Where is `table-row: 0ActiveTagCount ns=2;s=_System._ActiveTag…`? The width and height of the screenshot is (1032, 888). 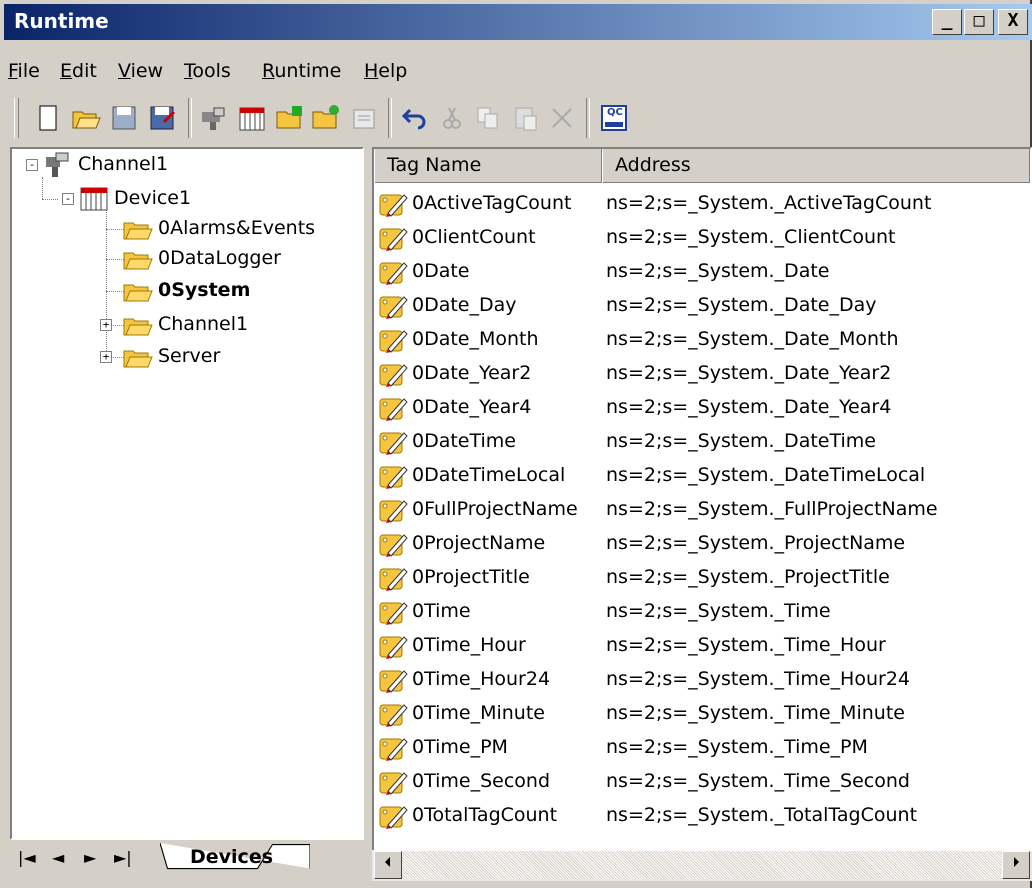 table-row: 0ActiveTagCount ns=2;s=_System._ActiveTag… is located at coordinates (694, 204).